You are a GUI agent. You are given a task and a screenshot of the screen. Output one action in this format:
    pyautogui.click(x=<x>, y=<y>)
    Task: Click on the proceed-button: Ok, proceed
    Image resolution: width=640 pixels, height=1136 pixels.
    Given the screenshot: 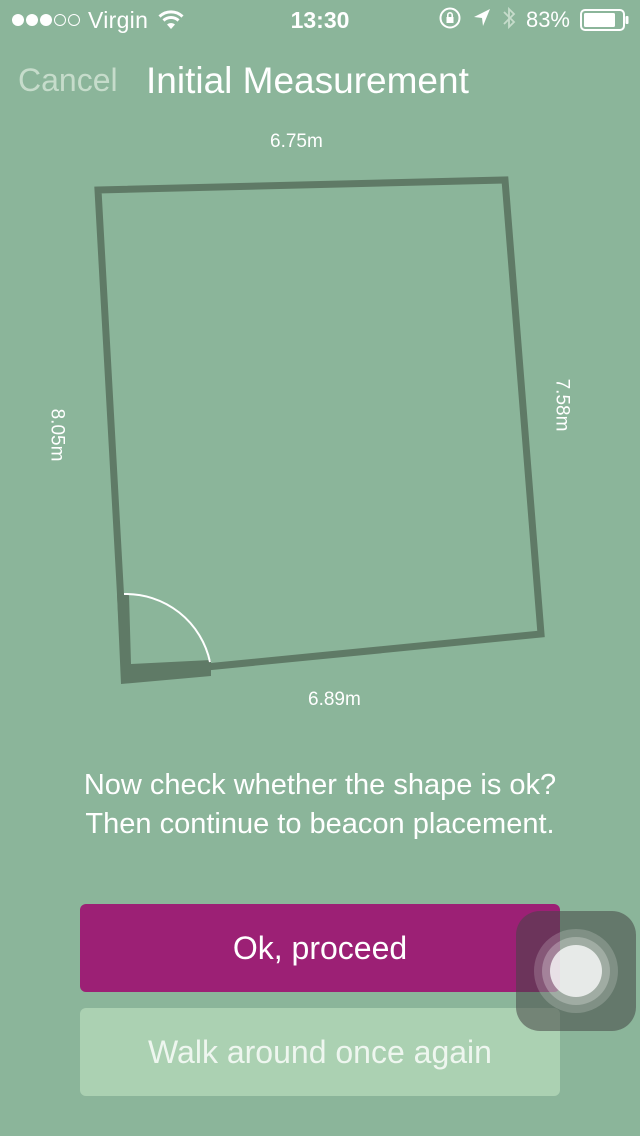 What is the action you would take?
    pyautogui.click(x=320, y=948)
    